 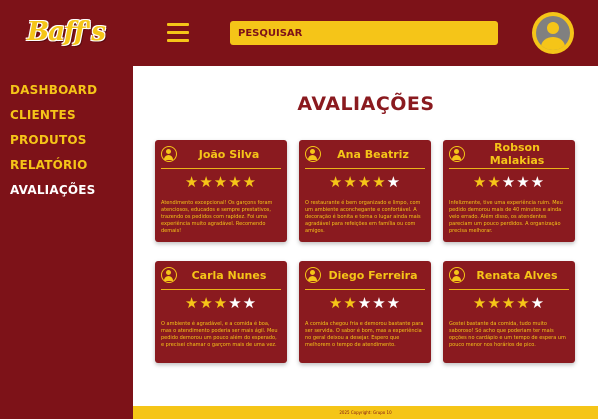 I want to click on sidebar-item-produtos: PRODUTOS, so click(x=53, y=144).